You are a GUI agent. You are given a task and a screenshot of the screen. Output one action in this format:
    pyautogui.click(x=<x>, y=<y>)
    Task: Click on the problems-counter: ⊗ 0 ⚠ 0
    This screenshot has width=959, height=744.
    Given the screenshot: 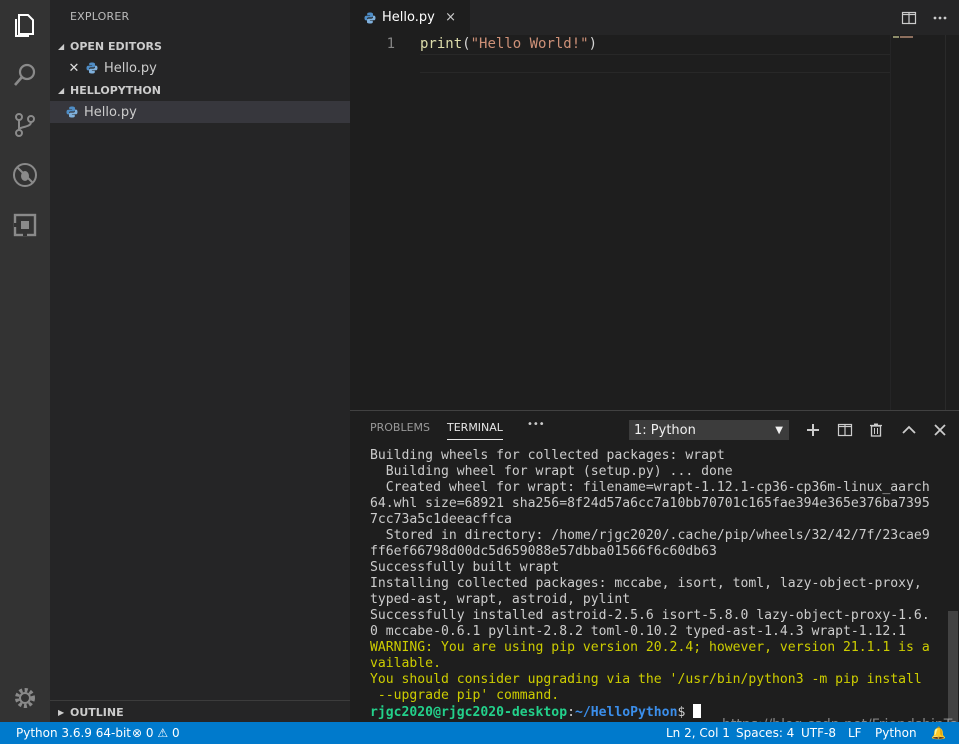 What is the action you would take?
    pyautogui.click(x=156, y=733)
    